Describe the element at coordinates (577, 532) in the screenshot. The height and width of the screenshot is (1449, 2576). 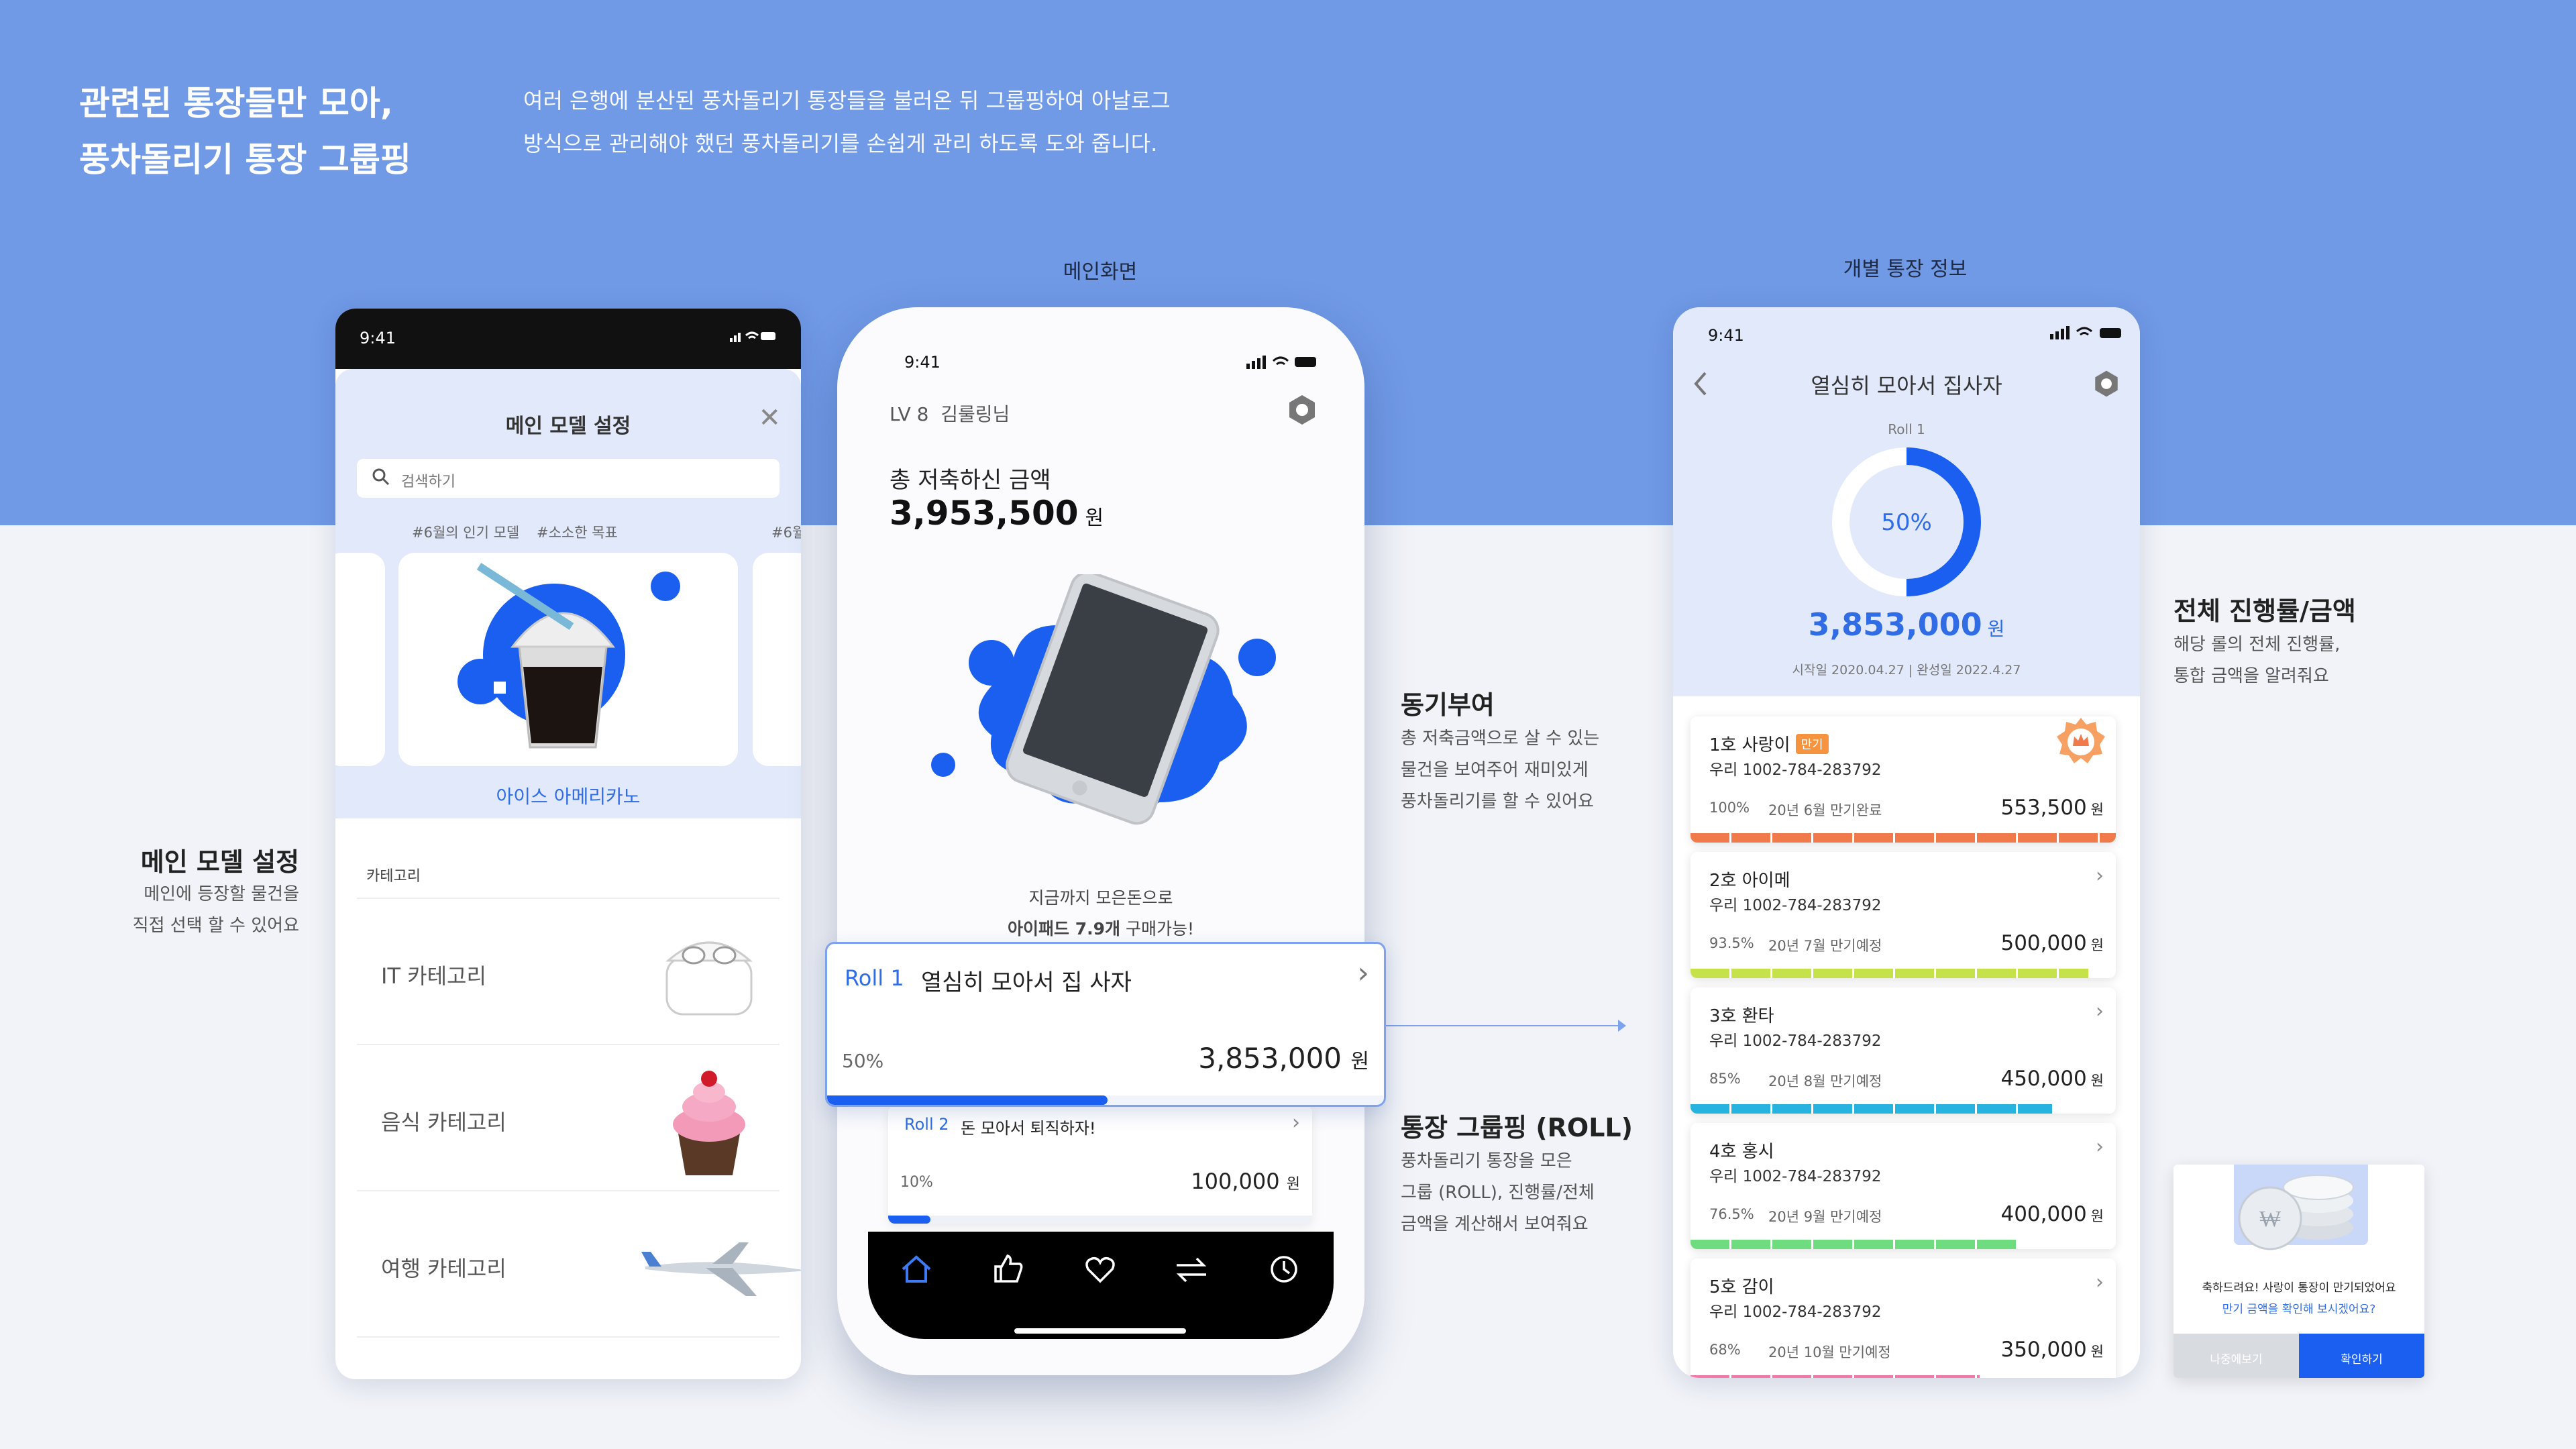
I see `tag-item: #소소한 목표` at that location.